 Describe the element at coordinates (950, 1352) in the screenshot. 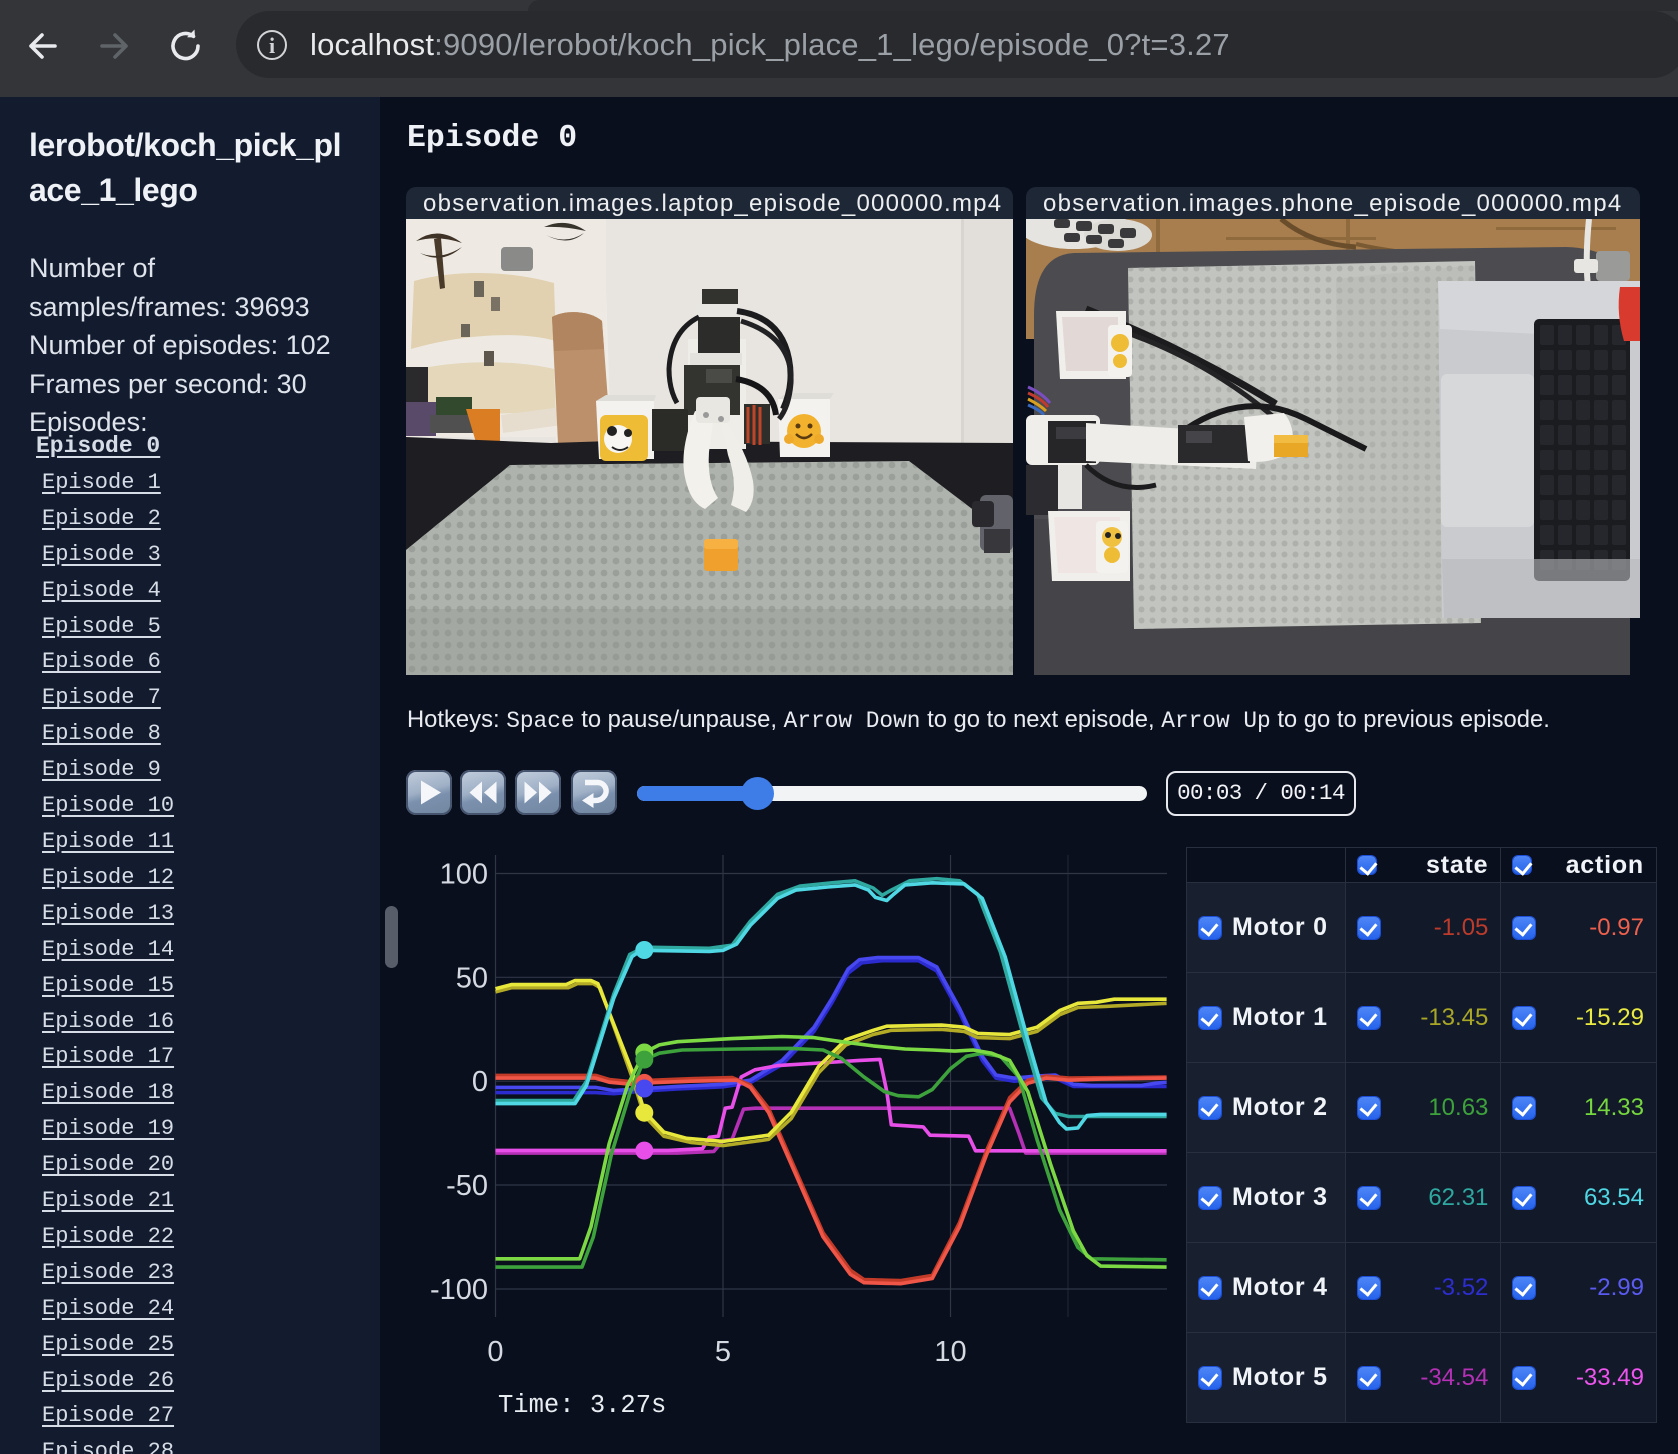

I see `svg-text: 10` at that location.